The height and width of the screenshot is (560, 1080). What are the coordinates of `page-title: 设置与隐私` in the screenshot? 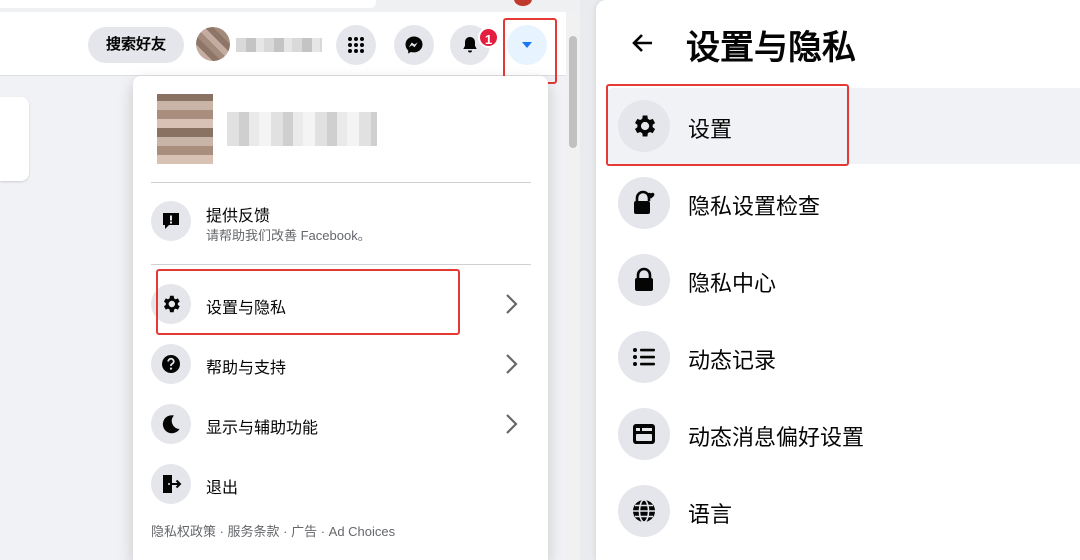 It's located at (771, 48).